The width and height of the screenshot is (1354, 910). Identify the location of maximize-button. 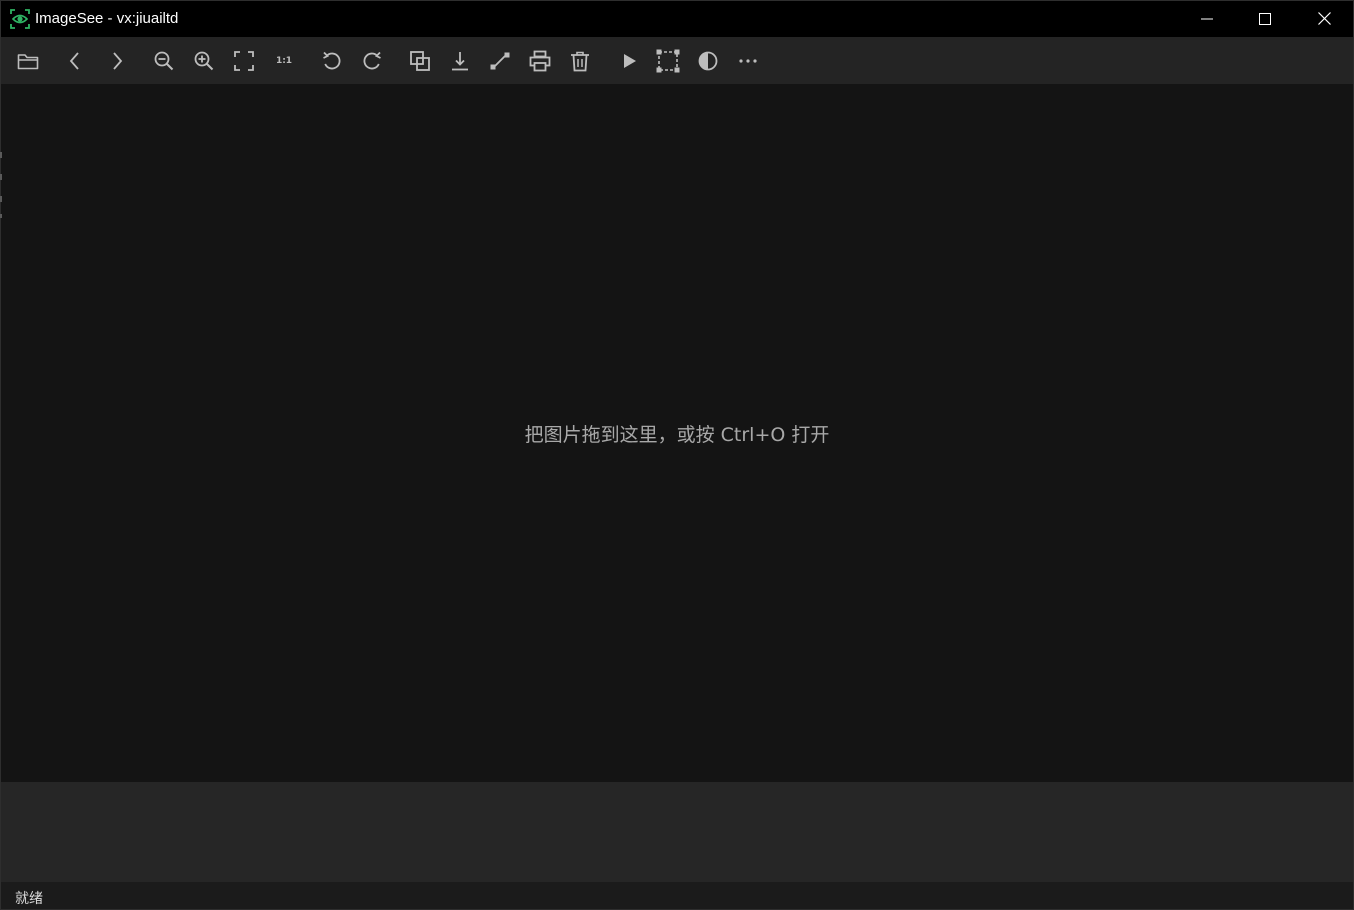
(1265, 19).